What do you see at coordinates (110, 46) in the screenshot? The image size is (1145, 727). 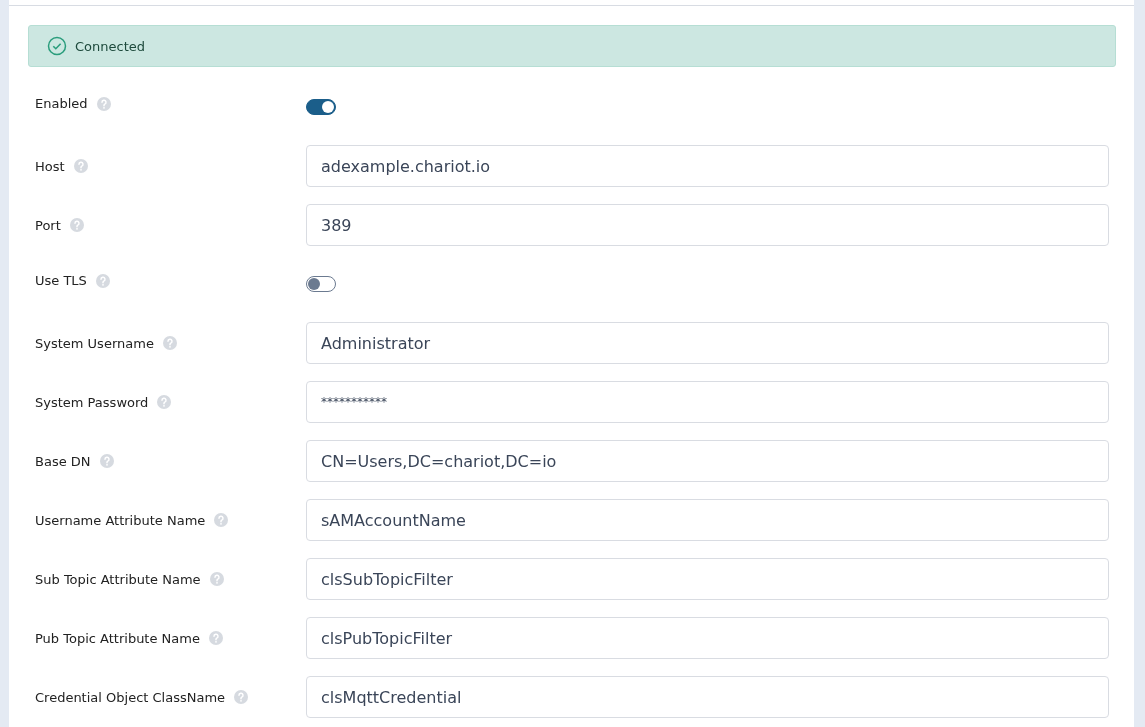 I see `alert-text: Connected` at bounding box center [110, 46].